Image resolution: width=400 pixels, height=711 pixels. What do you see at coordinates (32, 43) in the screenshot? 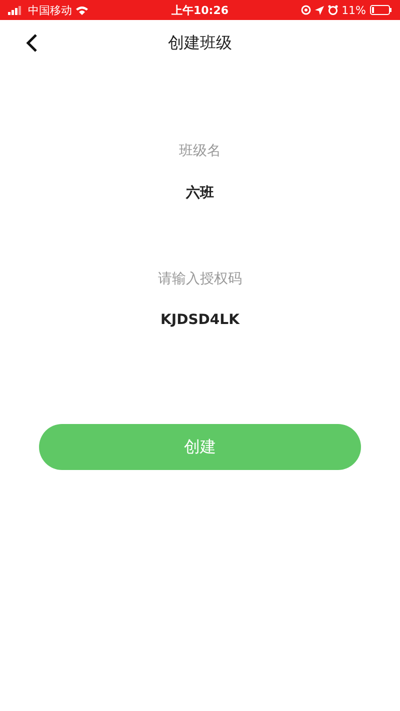
I see `back-icon` at bounding box center [32, 43].